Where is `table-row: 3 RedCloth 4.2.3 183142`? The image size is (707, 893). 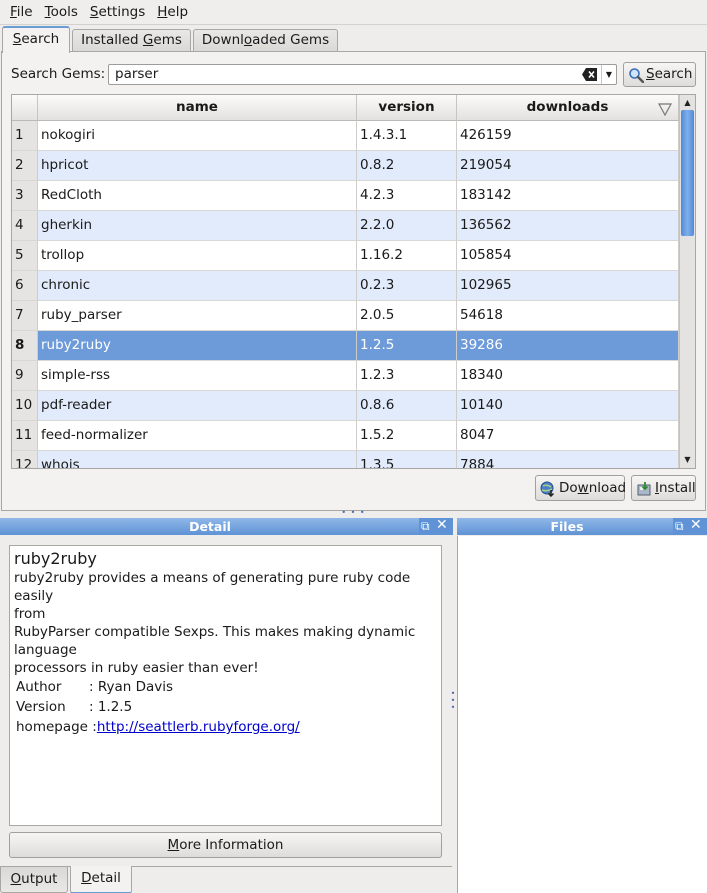 table-row: 3 RedCloth 4.2.3 183142 is located at coordinates (345, 196).